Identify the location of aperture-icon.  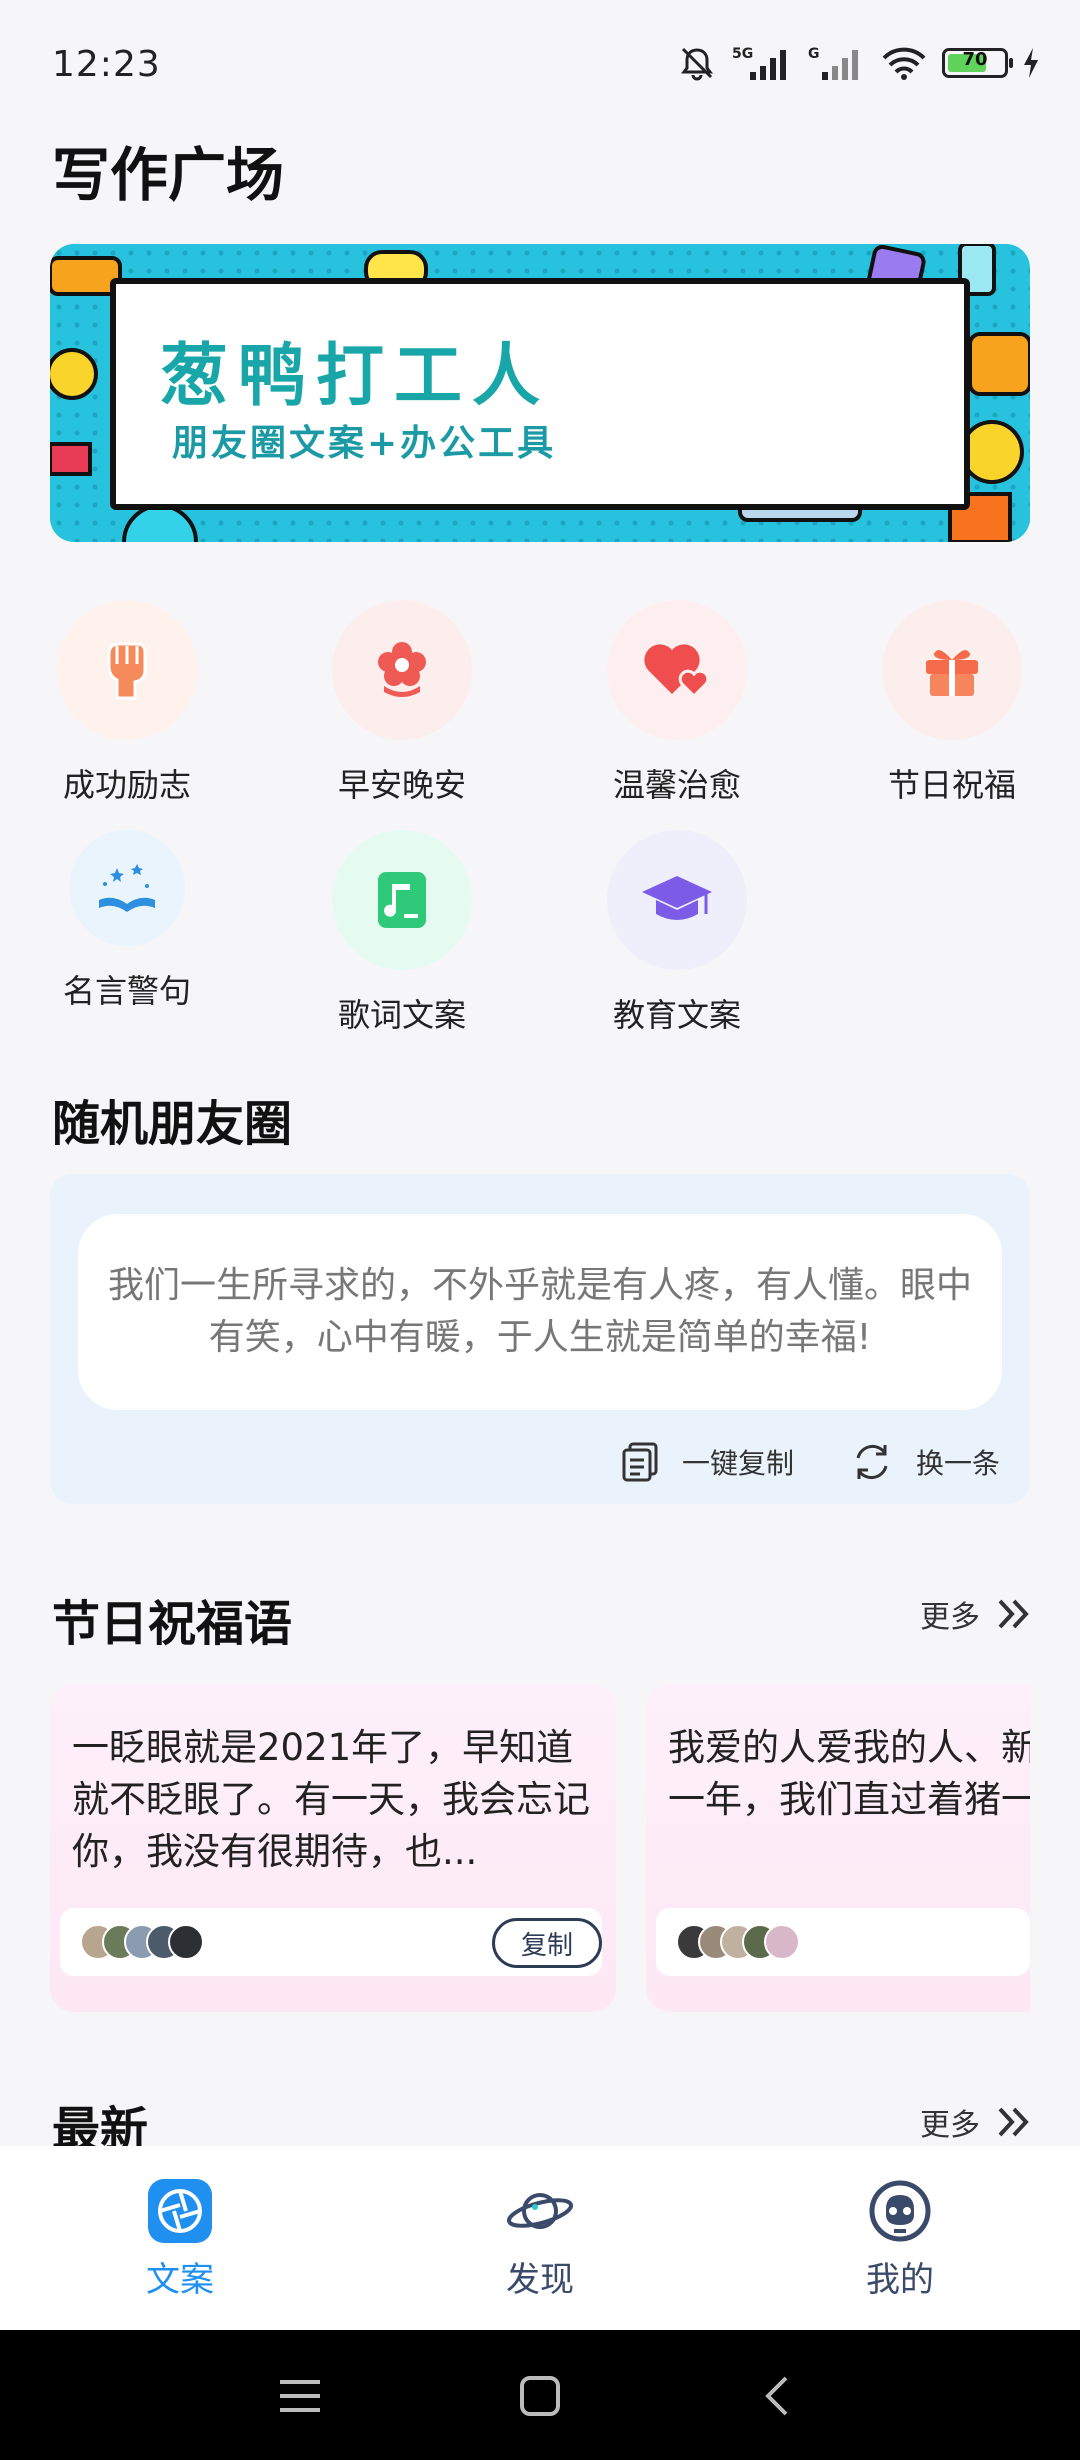
(180, 2211).